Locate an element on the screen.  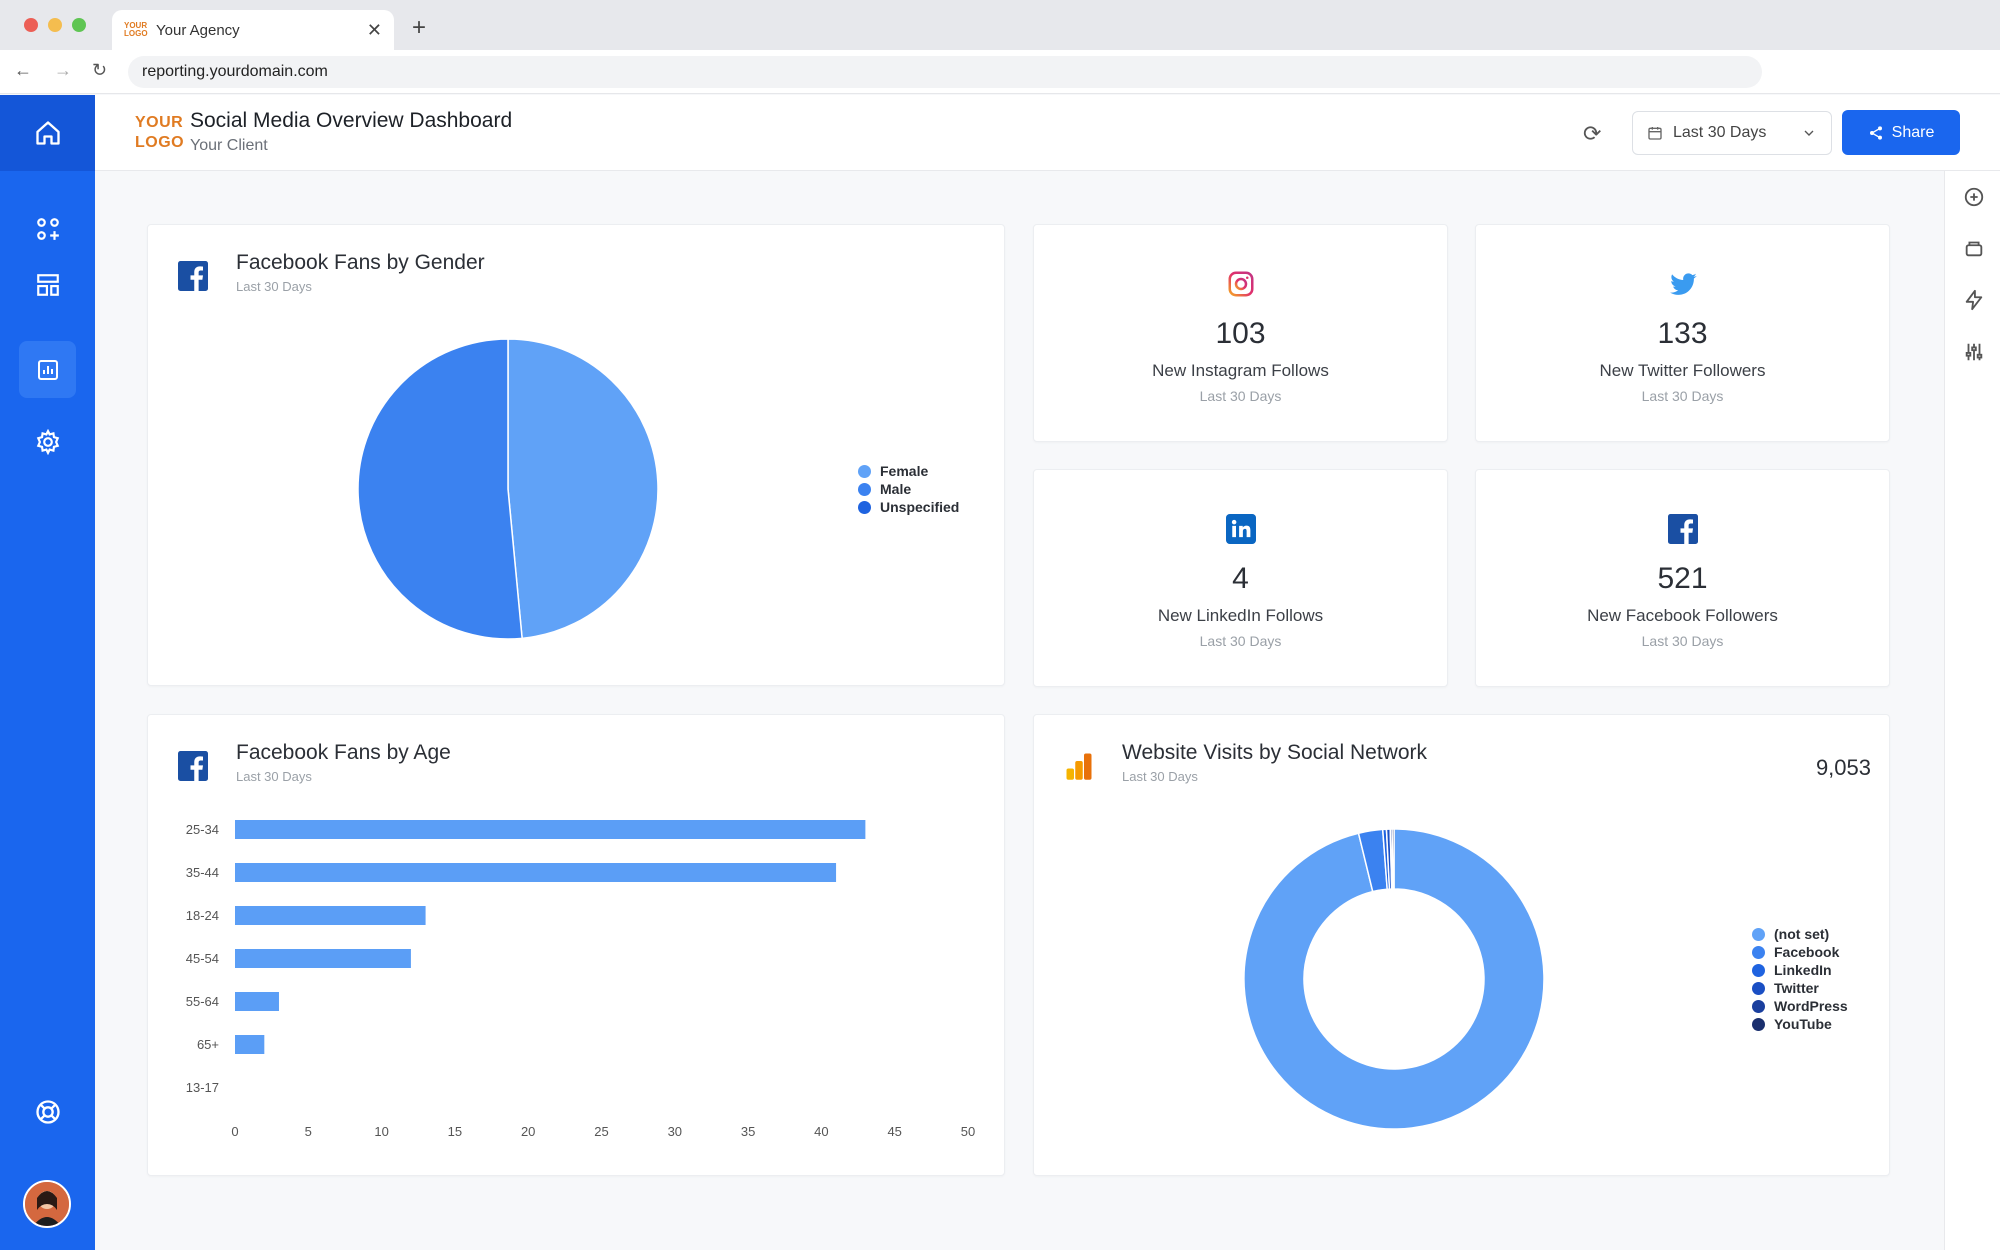
legend-label: Twitter is located at coordinates (1796, 988).